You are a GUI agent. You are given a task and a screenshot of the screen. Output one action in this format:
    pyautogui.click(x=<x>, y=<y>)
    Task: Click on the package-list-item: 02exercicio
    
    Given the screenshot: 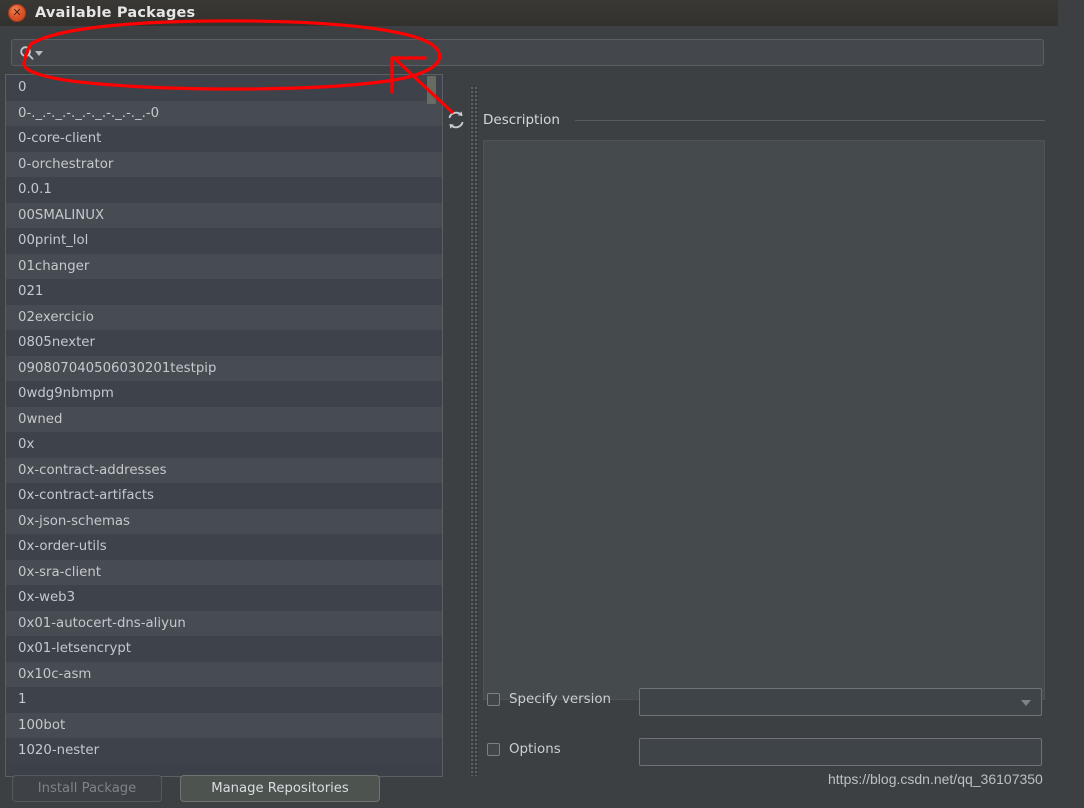 What is the action you would take?
    pyautogui.click(x=224, y=317)
    